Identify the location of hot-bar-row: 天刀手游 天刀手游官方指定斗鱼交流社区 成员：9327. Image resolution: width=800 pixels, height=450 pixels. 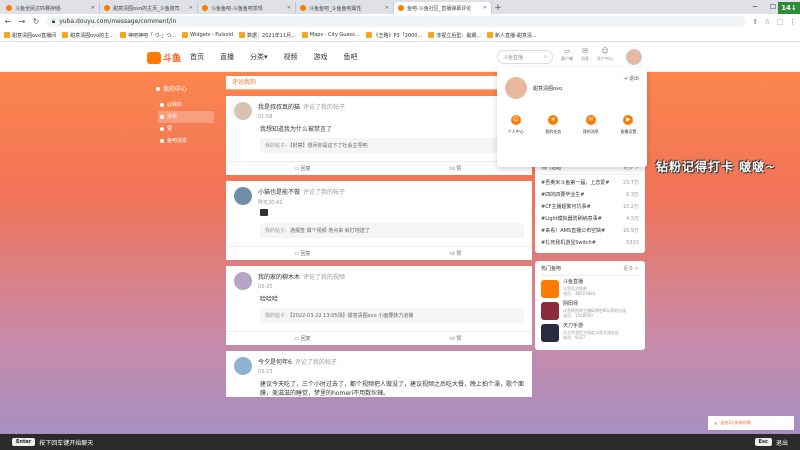
(590, 332).